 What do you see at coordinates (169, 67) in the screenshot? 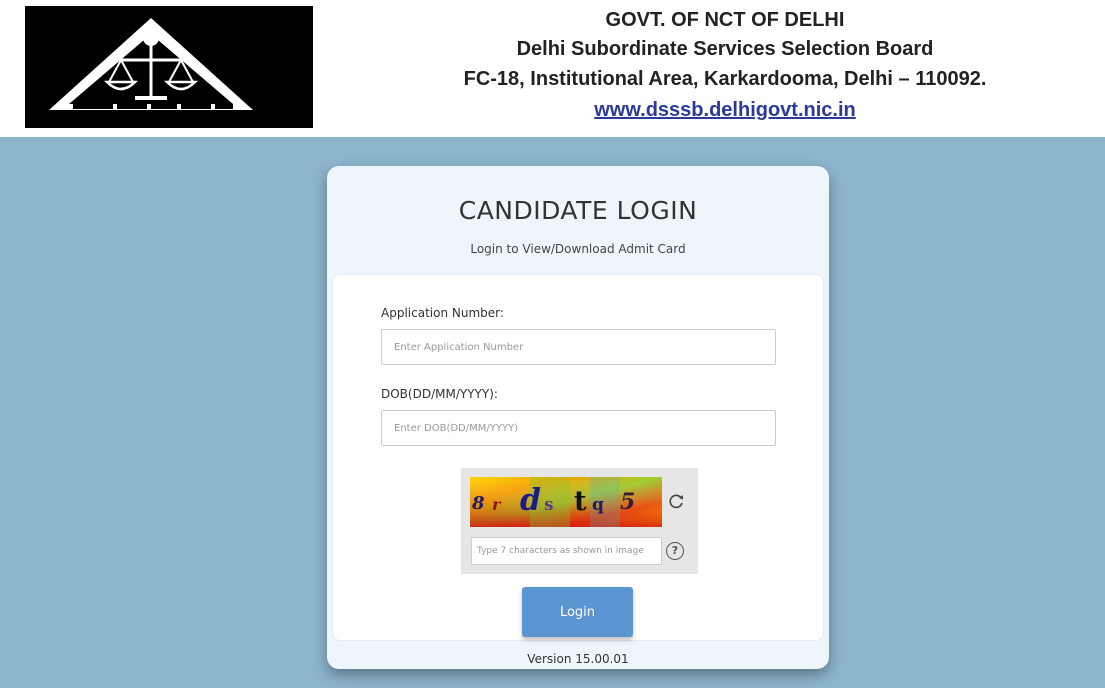
I see `dsssb-emblem-icon` at bounding box center [169, 67].